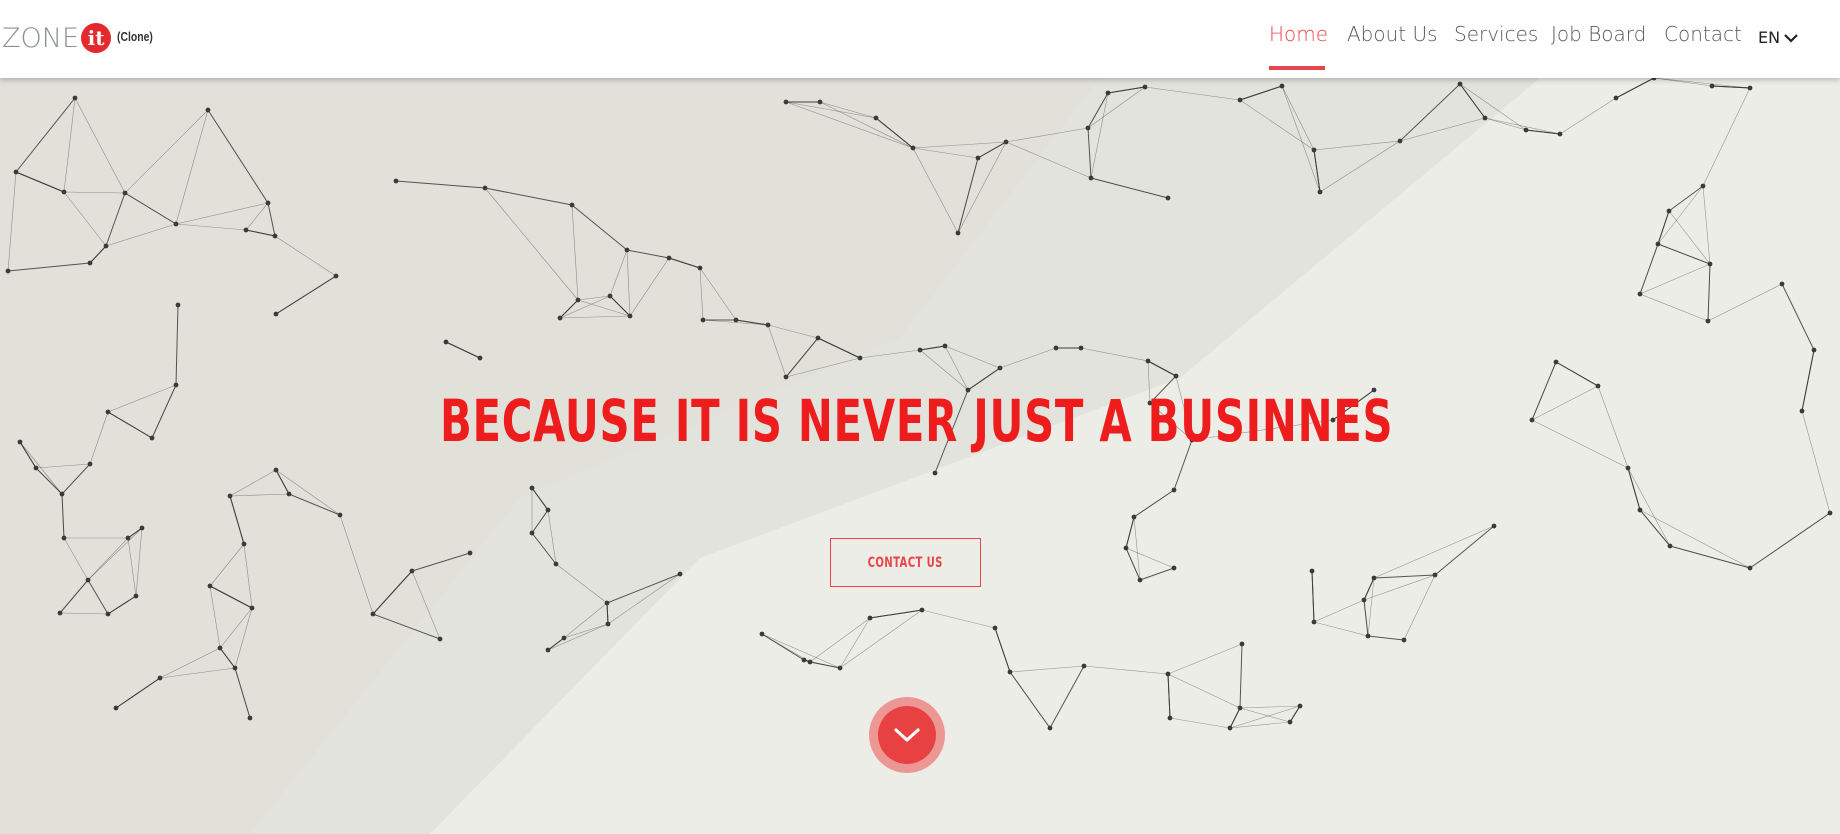  I want to click on nav-home: Home, so click(1298, 34).